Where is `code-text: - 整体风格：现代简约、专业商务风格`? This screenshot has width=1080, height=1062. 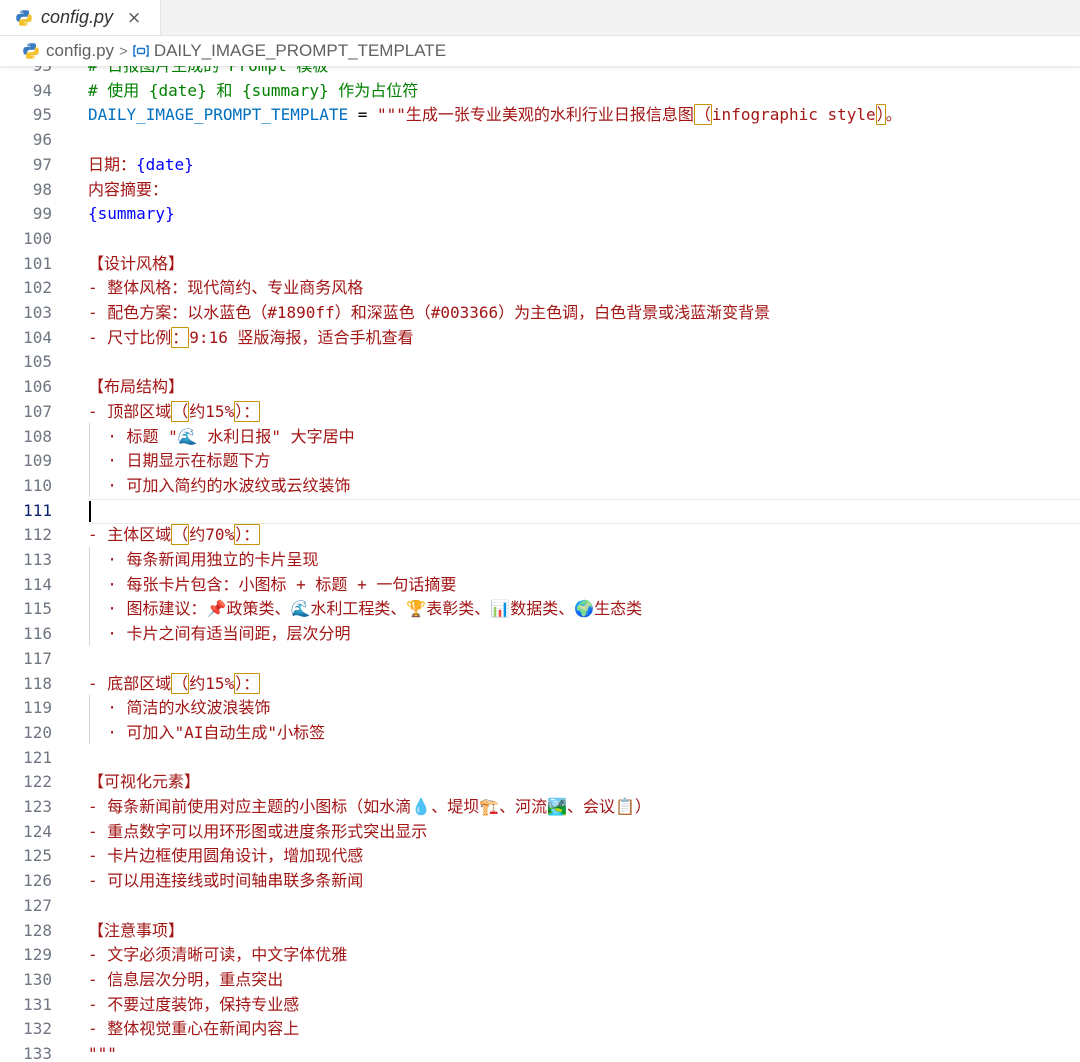 code-text: - 整体风格：现代简约、专业商务风格 is located at coordinates (226, 288).